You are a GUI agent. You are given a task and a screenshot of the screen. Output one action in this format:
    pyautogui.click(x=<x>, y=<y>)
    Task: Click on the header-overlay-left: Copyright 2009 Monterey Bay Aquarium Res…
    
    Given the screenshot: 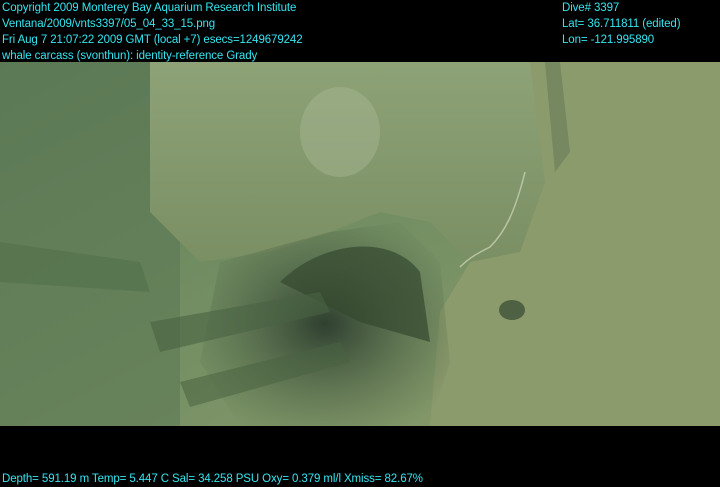 What is the action you would take?
    pyautogui.click(x=152, y=32)
    